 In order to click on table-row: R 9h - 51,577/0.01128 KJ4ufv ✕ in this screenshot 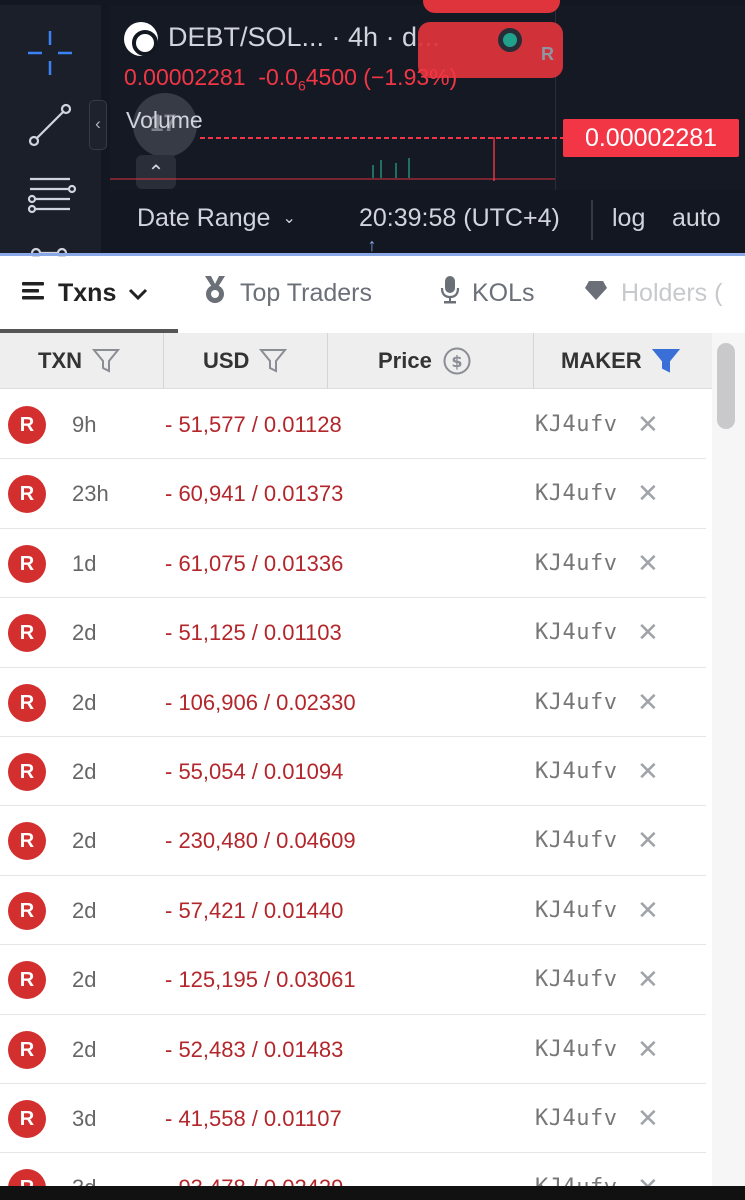, I will do `click(353, 425)`.